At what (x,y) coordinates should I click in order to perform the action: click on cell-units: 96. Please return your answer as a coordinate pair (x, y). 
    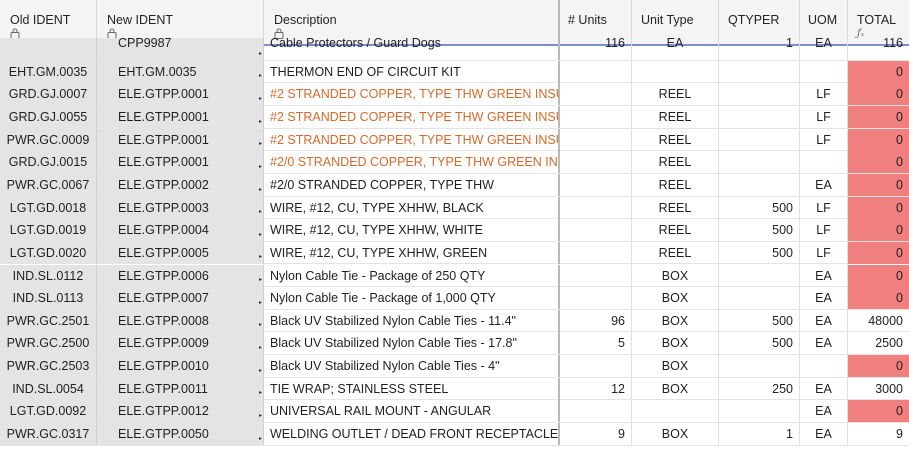
    Looking at the image, I should click on (596, 320).